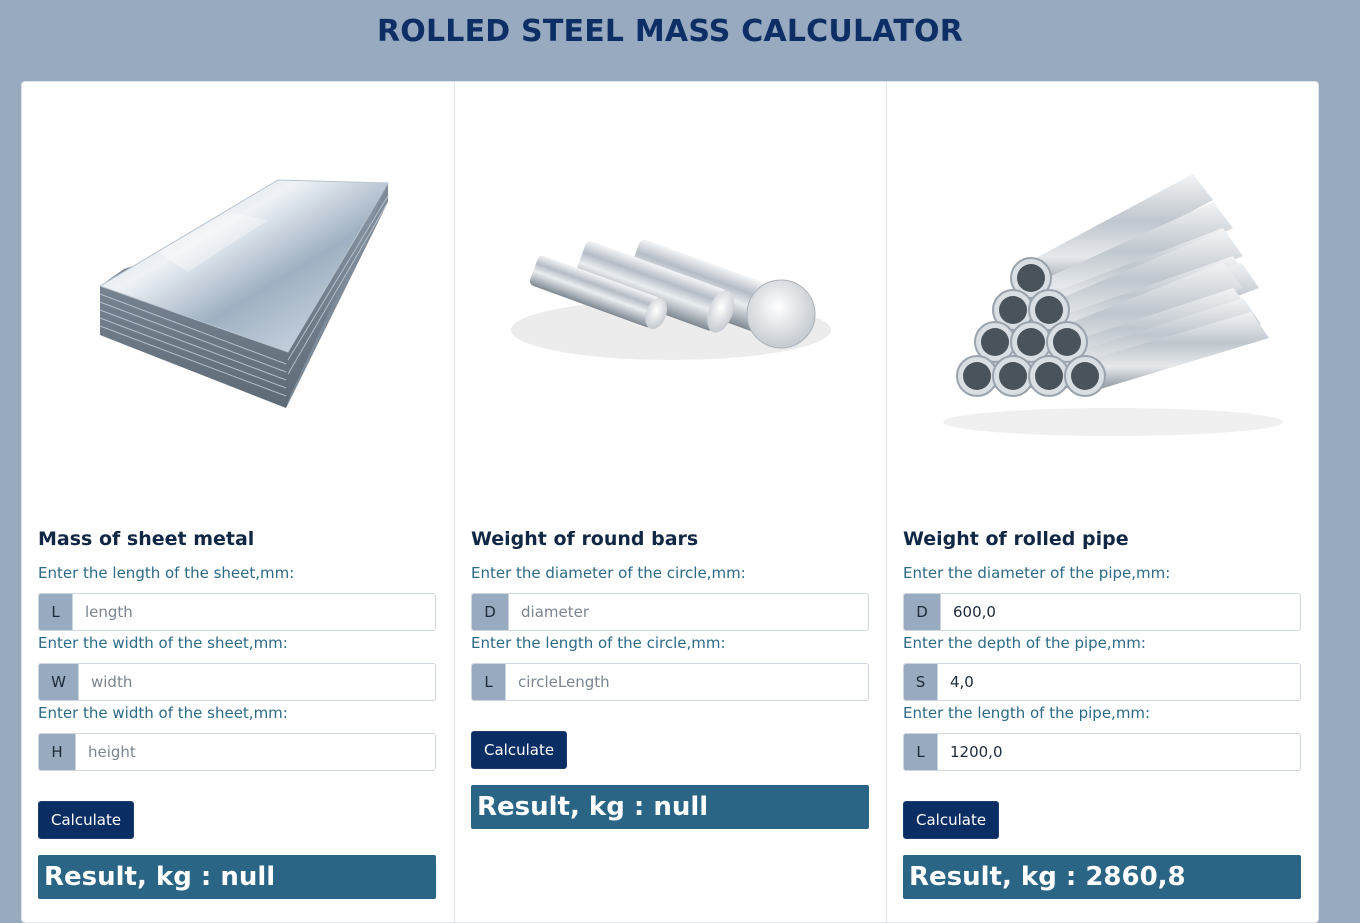 The height and width of the screenshot is (923, 1360). I want to click on pipe-length-label: Enter the length of the pipe,mm:, so click(1027, 713).